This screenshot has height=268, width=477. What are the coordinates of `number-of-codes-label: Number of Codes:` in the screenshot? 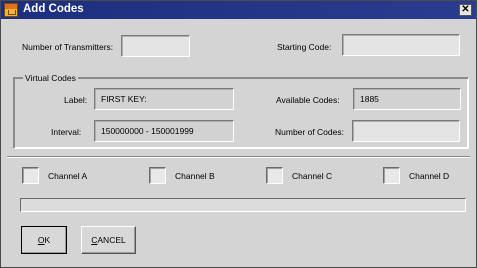 It's located at (309, 132).